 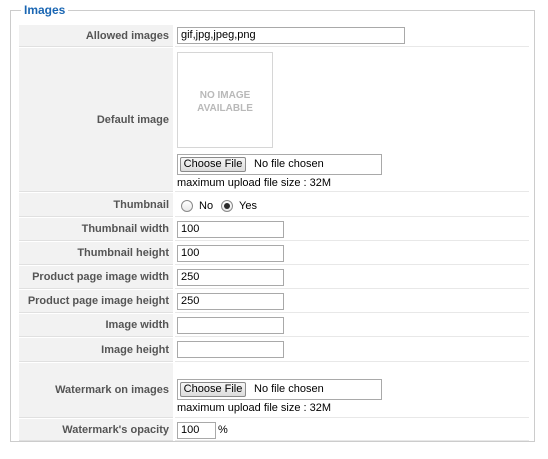 I want to click on default-image-choose-file-button: Choose File, so click(x=213, y=164).